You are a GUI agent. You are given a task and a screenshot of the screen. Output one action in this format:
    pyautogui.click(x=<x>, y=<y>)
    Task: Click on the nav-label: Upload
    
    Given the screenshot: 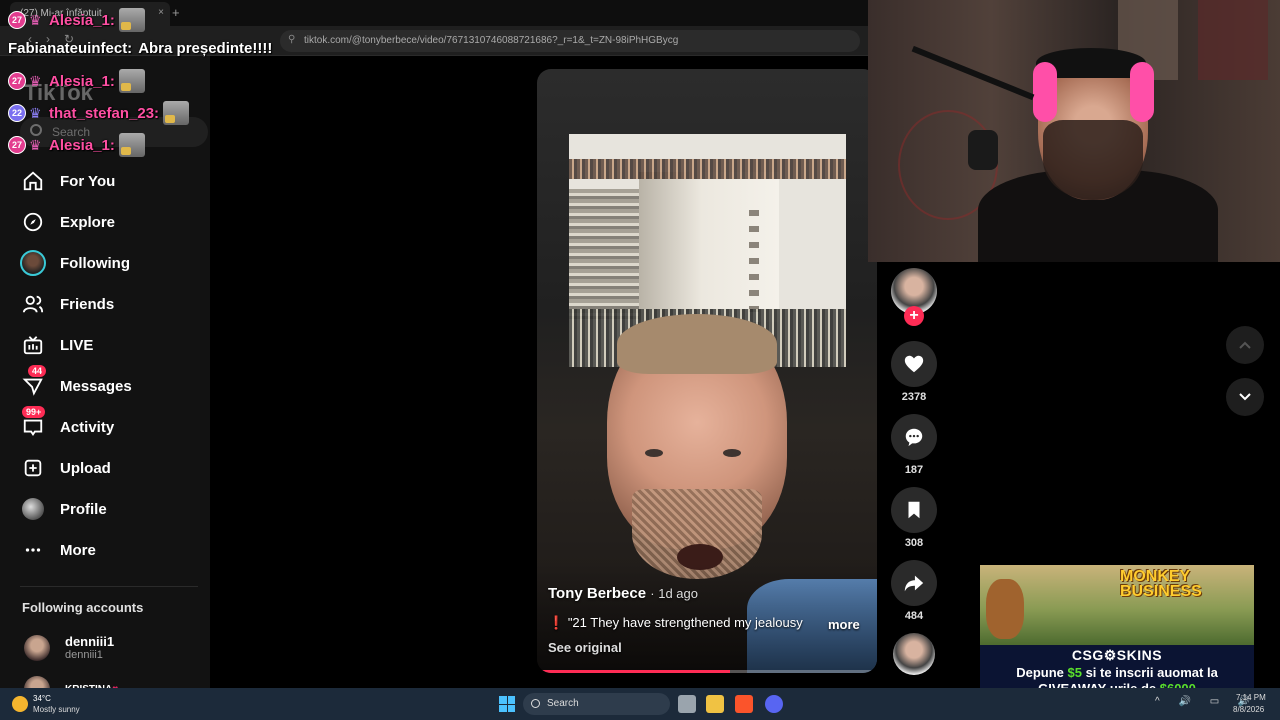 What is the action you would take?
    pyautogui.click(x=85, y=468)
    